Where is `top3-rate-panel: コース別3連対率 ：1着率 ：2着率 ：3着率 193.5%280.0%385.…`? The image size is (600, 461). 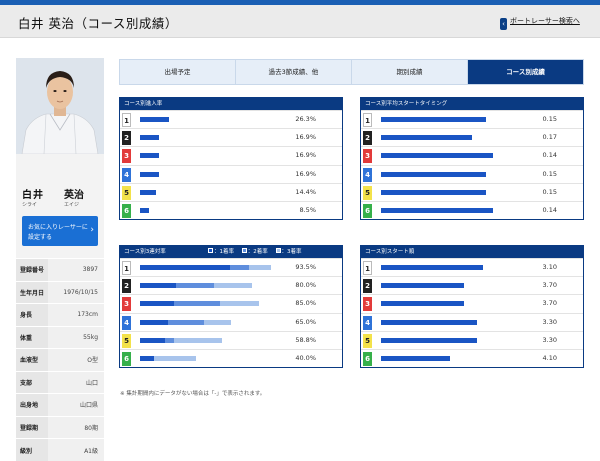 top3-rate-panel: コース別3連対率 ：1着率 ：2着率 ：3着率 193.5%280.0%385.… is located at coordinates (231, 306).